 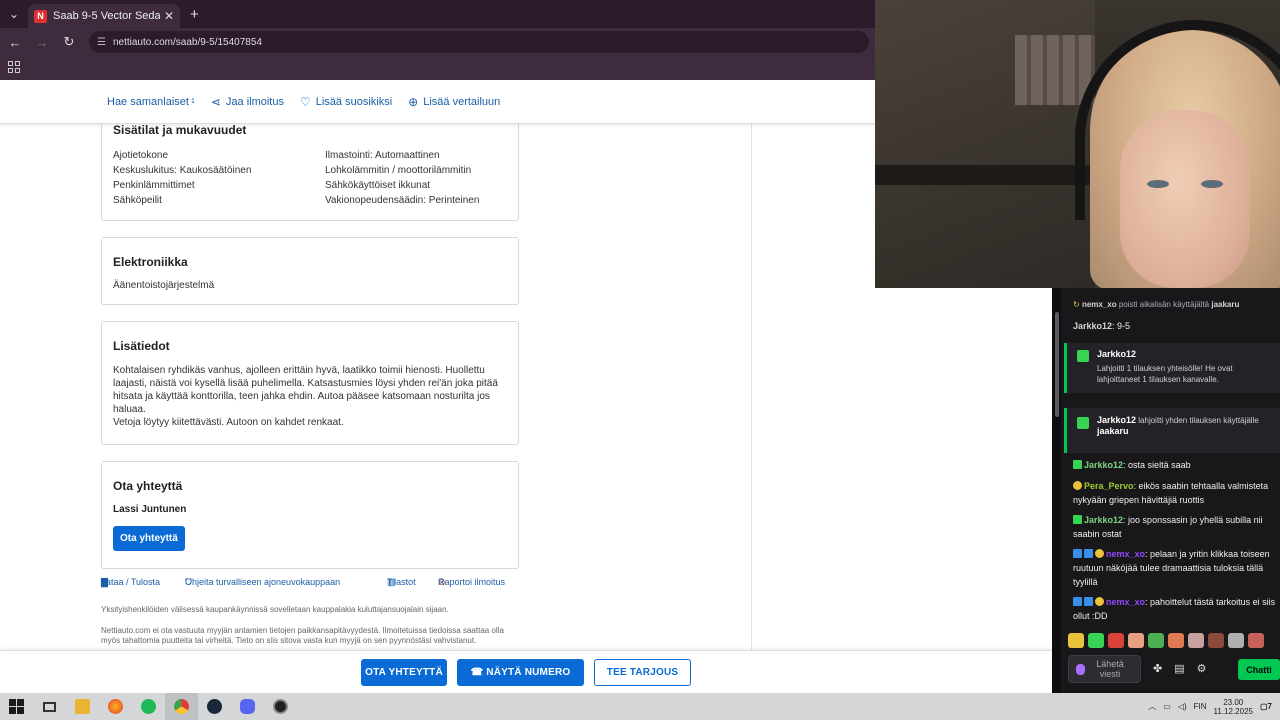 What do you see at coordinates (181, 706) in the screenshot?
I see `chrome-icon` at bounding box center [181, 706].